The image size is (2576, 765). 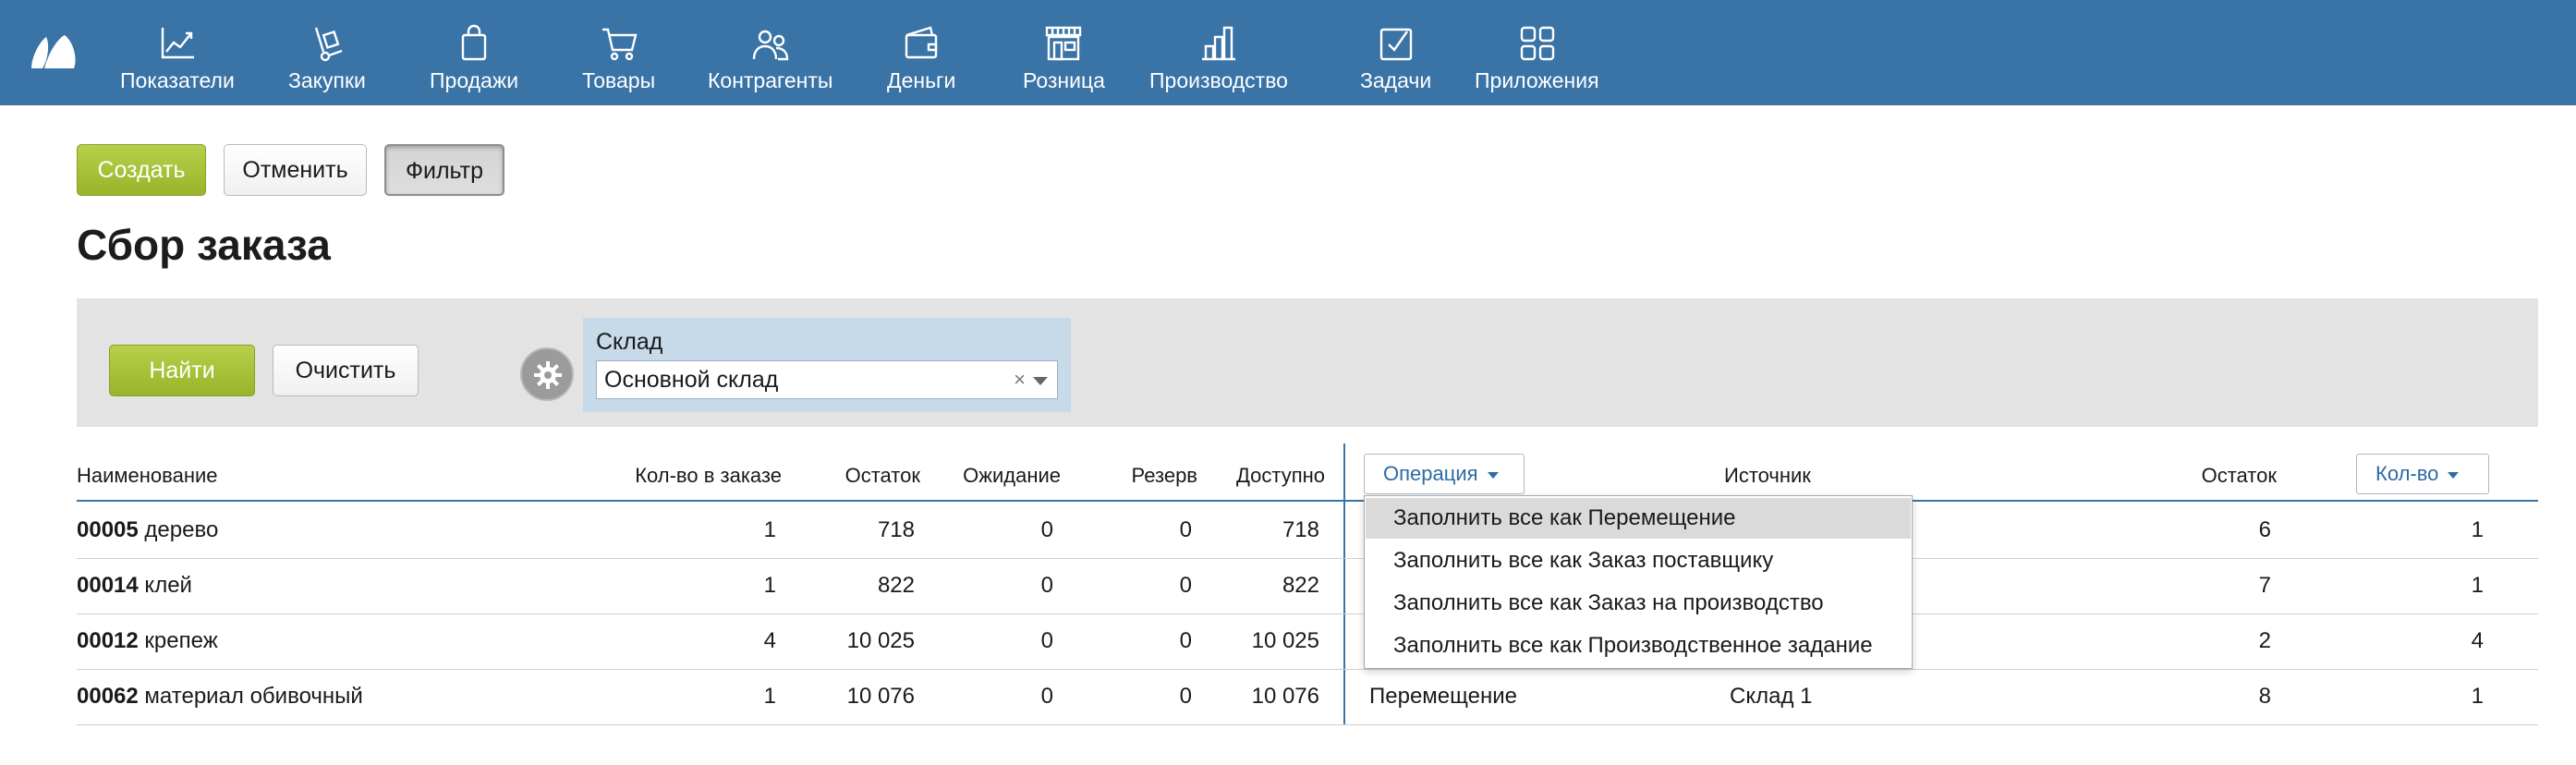 I want to click on nav-item-tasks: Задачи, so click(x=1395, y=61).